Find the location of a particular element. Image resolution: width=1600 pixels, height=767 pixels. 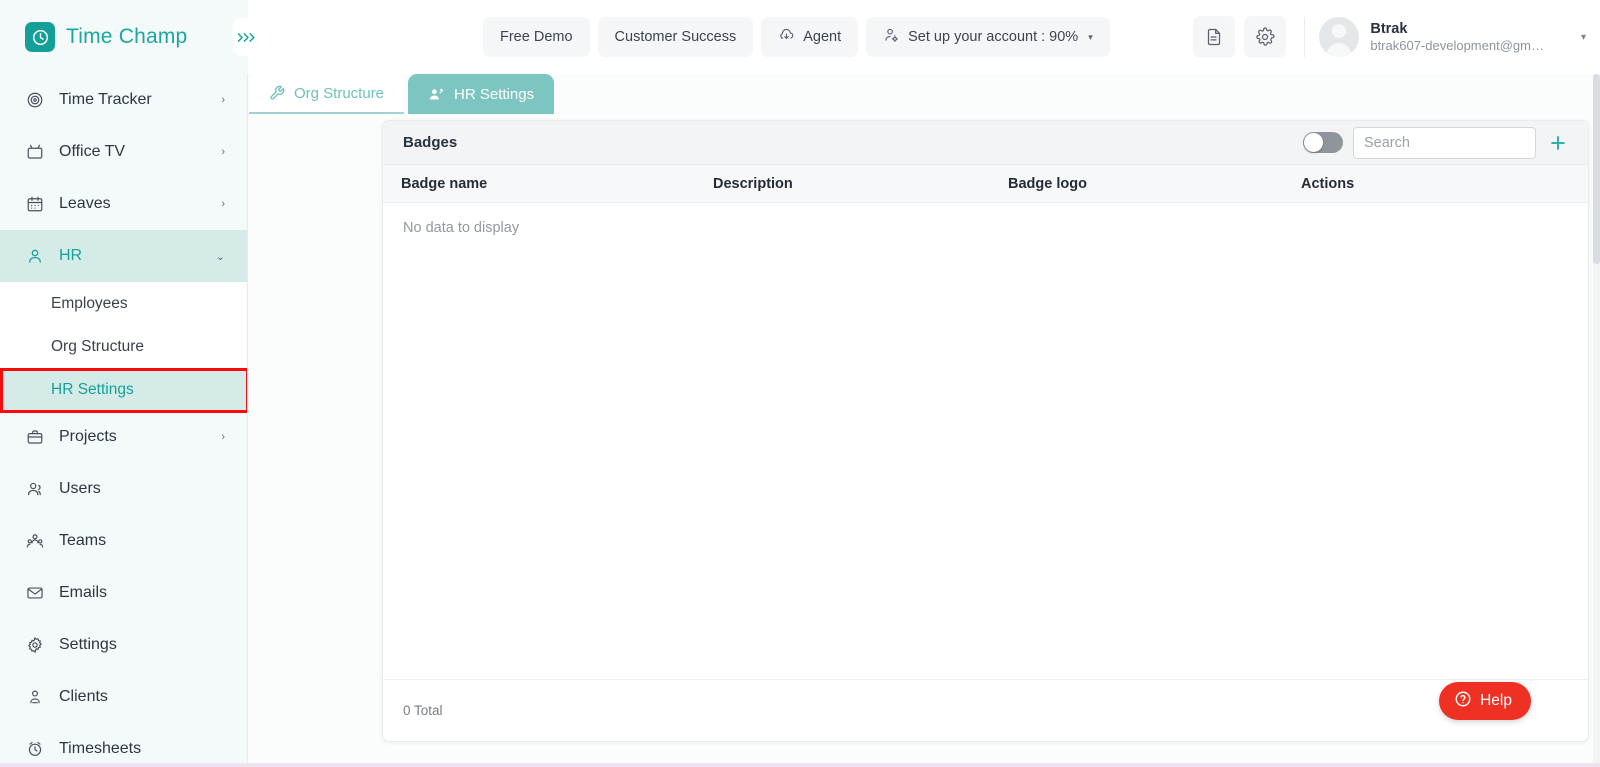

sidebar-item-hr: HR ⌄ is located at coordinates (123, 256).